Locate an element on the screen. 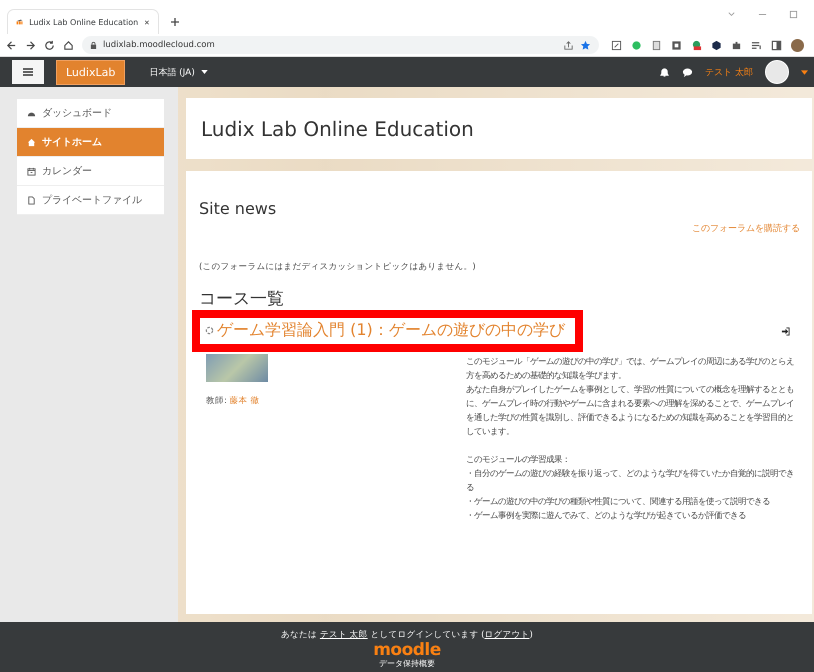 The height and width of the screenshot is (672, 814). reload-icon is located at coordinates (49, 45).